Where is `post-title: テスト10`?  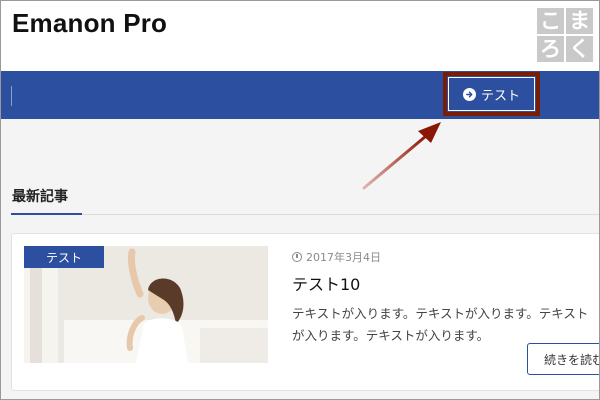 post-title: テスト10 is located at coordinates (326, 283).